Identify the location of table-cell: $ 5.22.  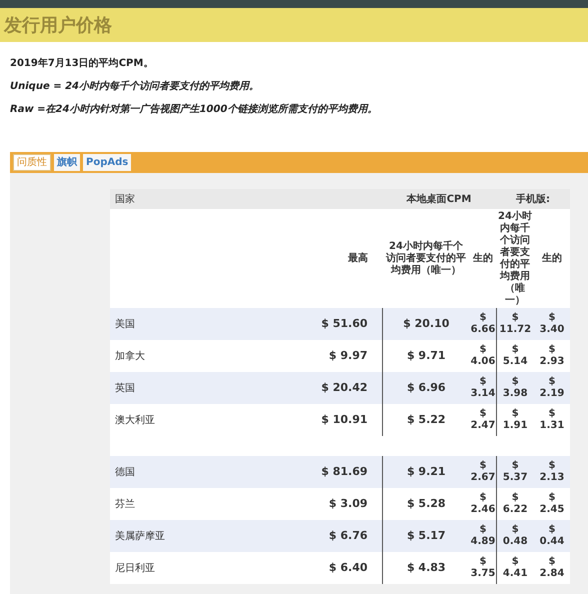
(426, 419).